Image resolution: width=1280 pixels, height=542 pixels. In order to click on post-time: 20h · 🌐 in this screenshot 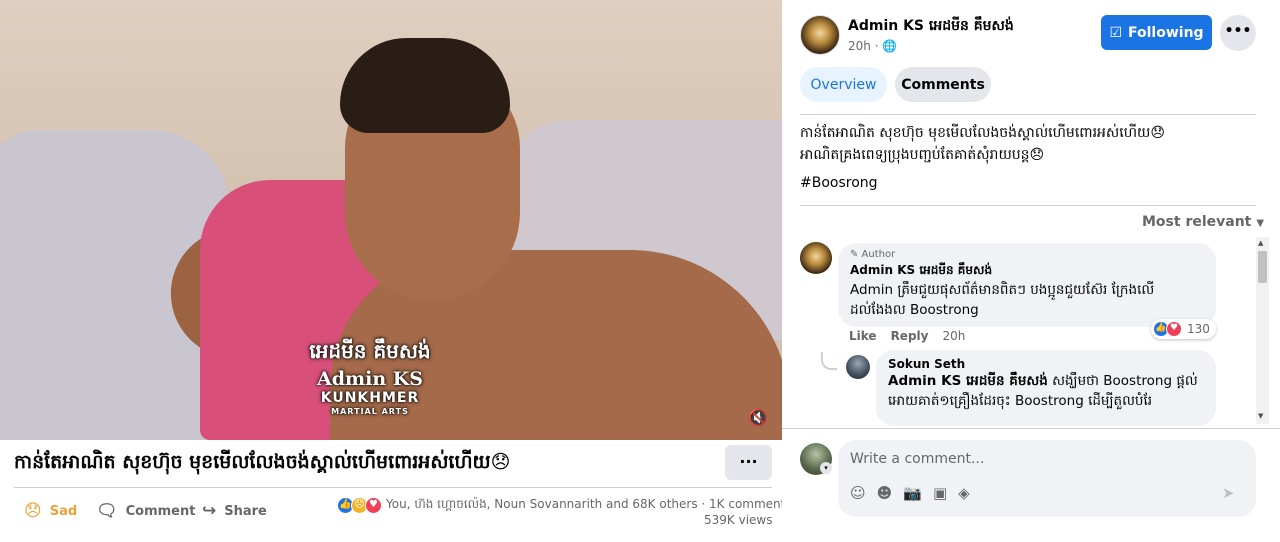, I will do `click(872, 46)`.